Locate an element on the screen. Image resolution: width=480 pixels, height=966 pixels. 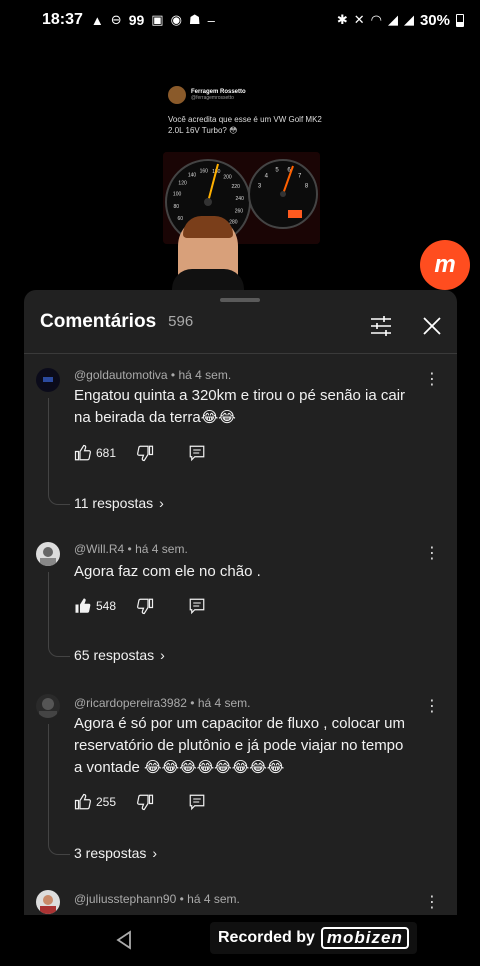
tweet-avatar is located at coordinates (177, 95).